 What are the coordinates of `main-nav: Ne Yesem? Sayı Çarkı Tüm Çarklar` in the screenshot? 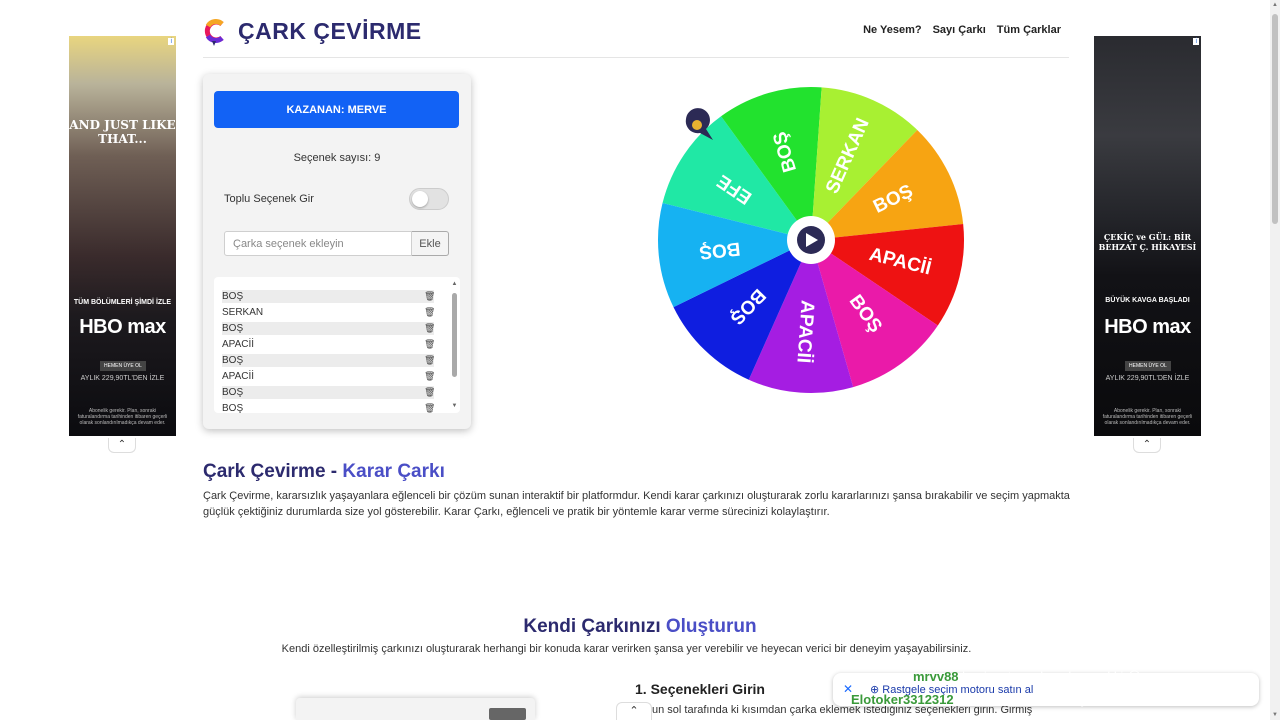 It's located at (962, 30).